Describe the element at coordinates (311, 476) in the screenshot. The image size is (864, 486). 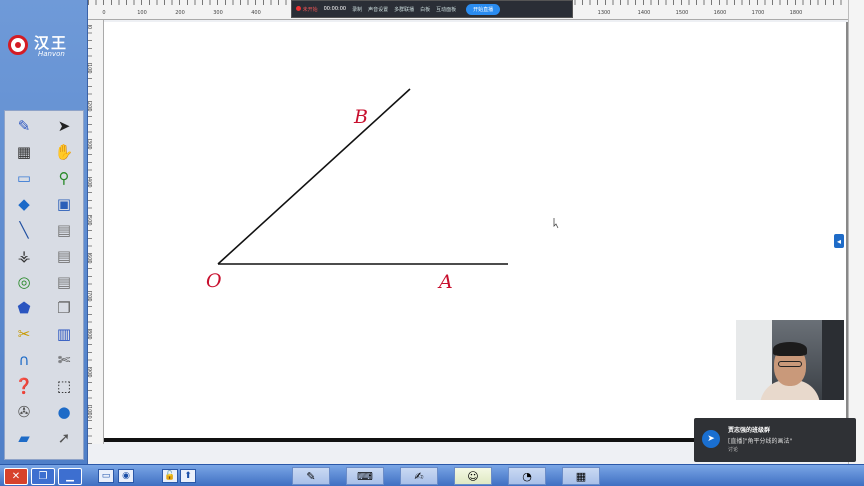
I see `taskbar-app-edit: ✎` at that location.